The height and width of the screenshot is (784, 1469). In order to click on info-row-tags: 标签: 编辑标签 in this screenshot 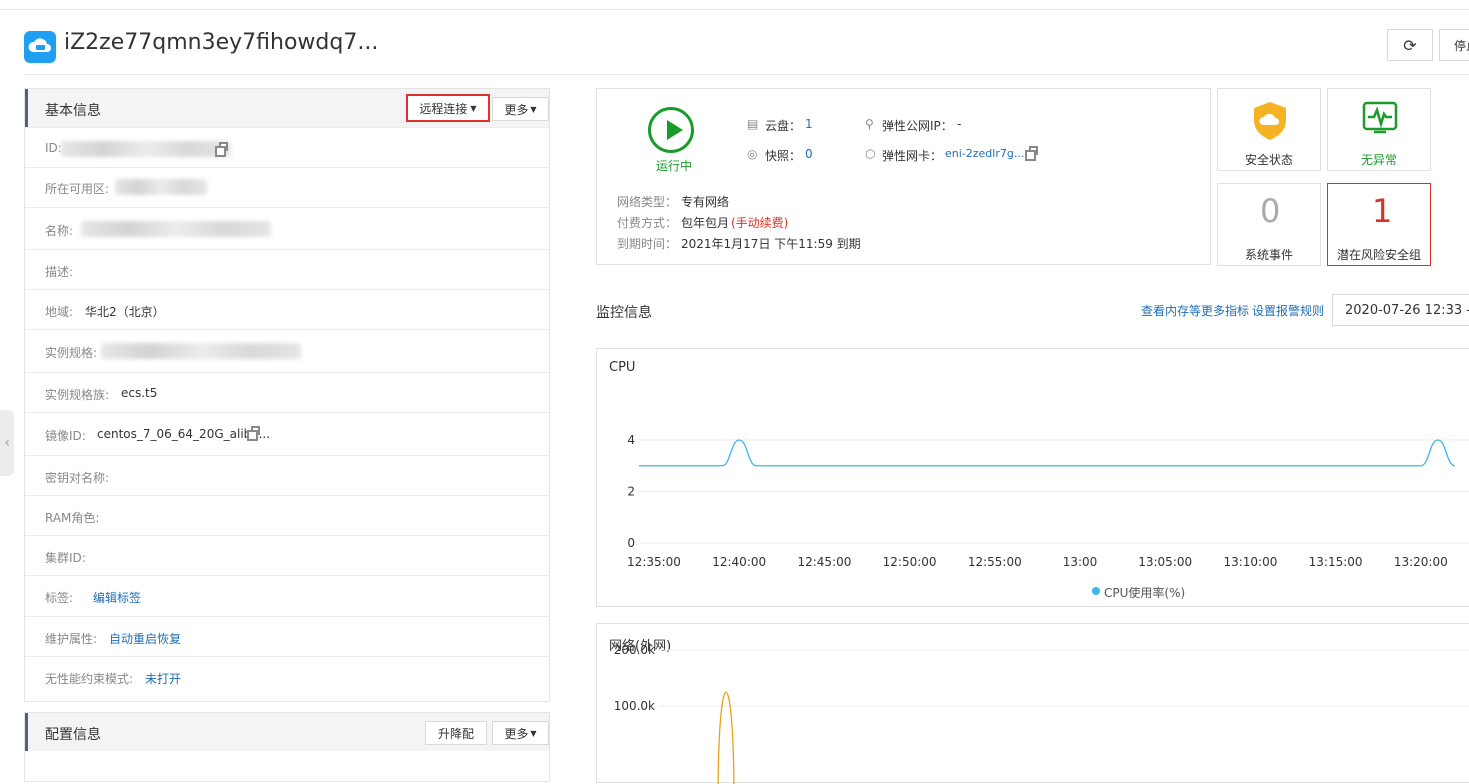, I will do `click(287, 595)`.